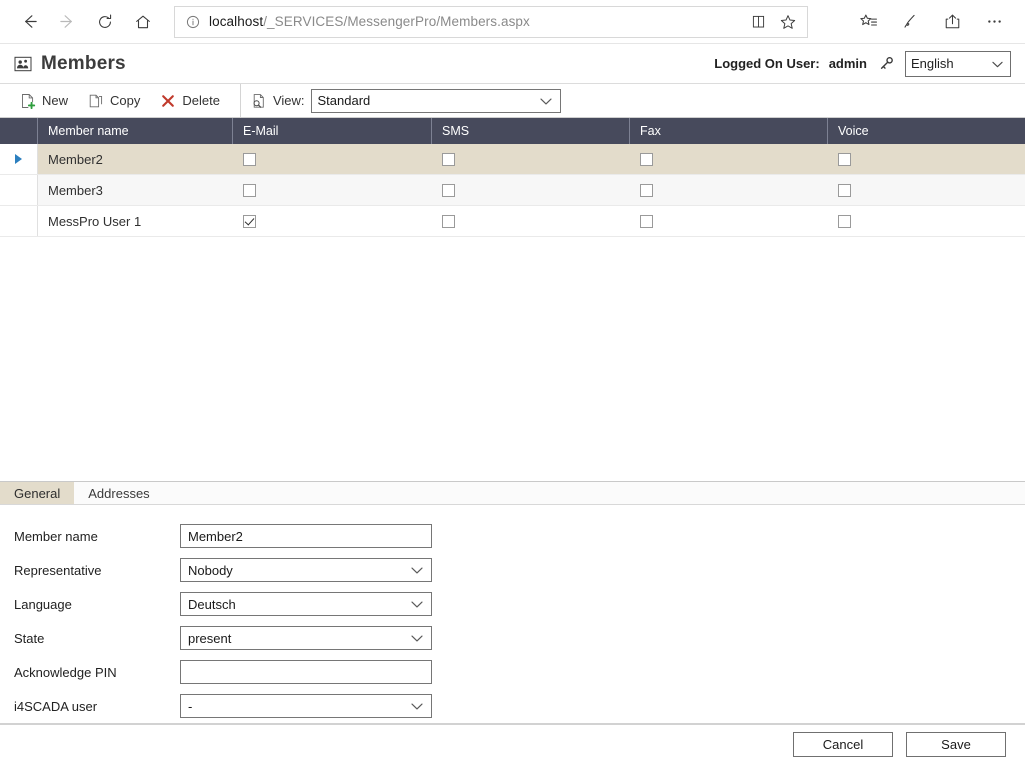 The height and width of the screenshot is (767, 1025). What do you see at coordinates (758, 22) in the screenshot?
I see `book-icon` at bounding box center [758, 22].